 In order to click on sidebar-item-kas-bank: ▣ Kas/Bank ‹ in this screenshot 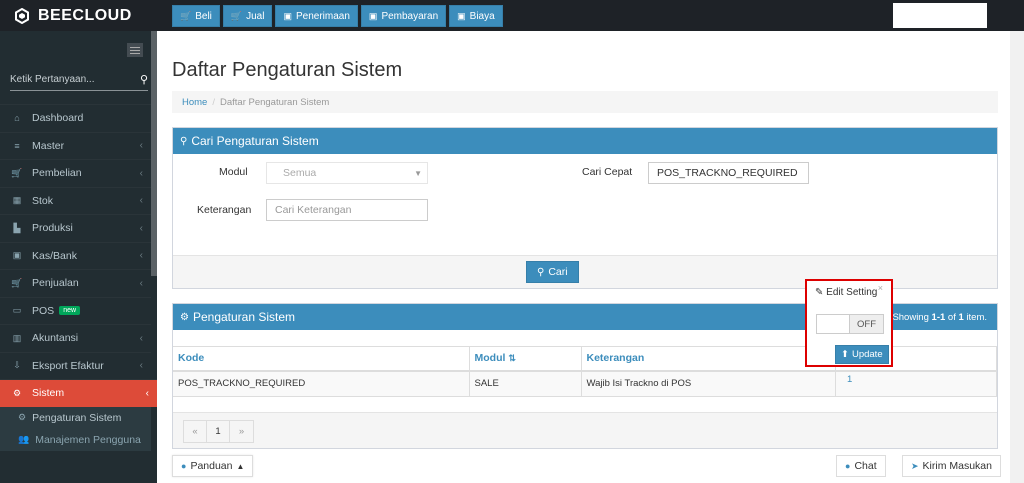, I will do `click(75, 255)`.